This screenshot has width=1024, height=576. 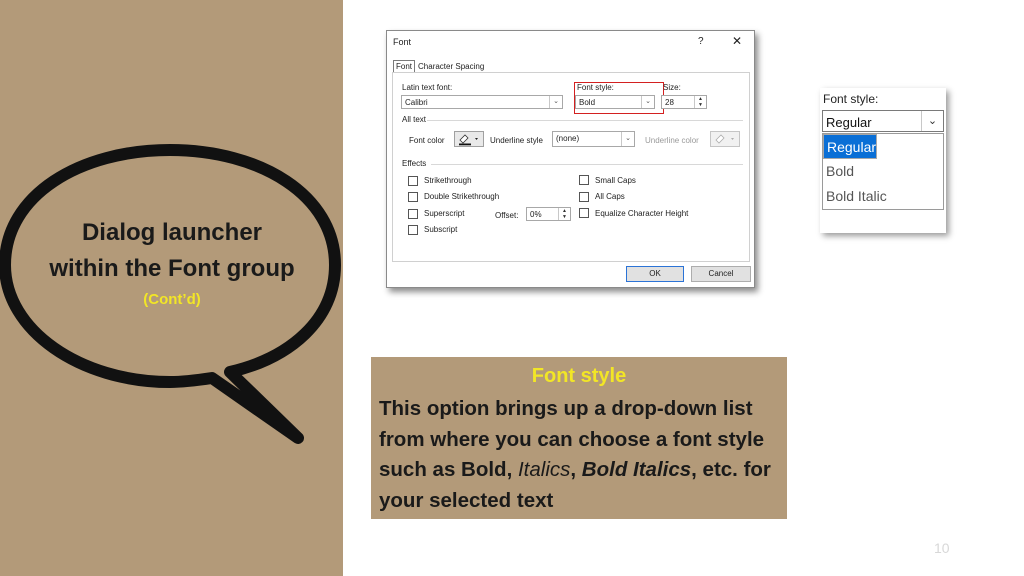 I want to click on font-color-label: Font color, so click(x=427, y=140).